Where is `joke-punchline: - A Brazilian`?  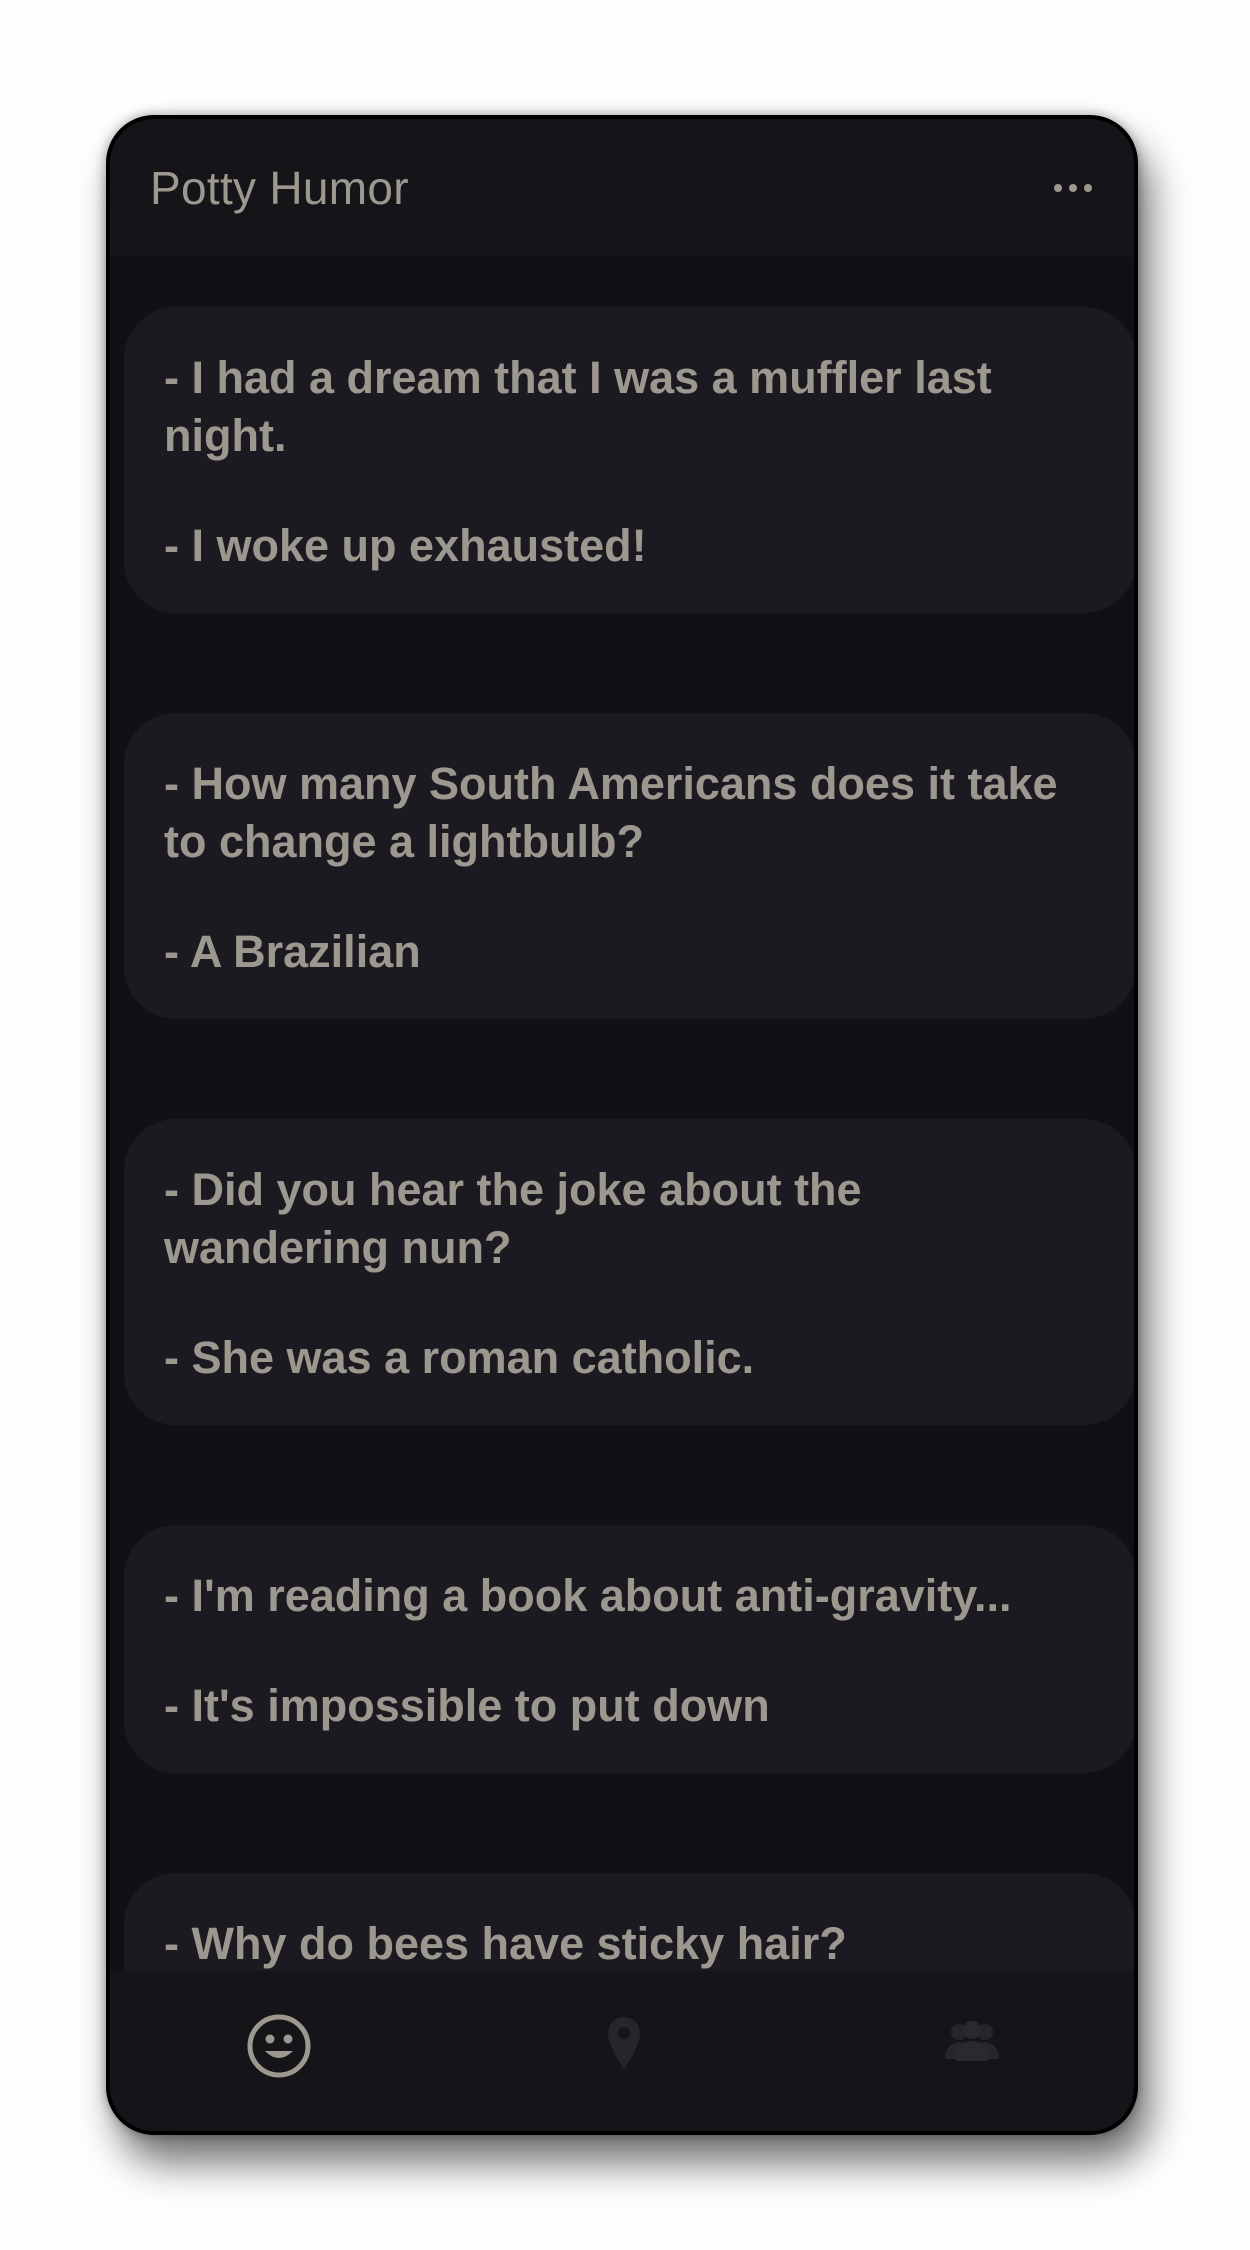 joke-punchline: - A Brazilian is located at coordinates (292, 951).